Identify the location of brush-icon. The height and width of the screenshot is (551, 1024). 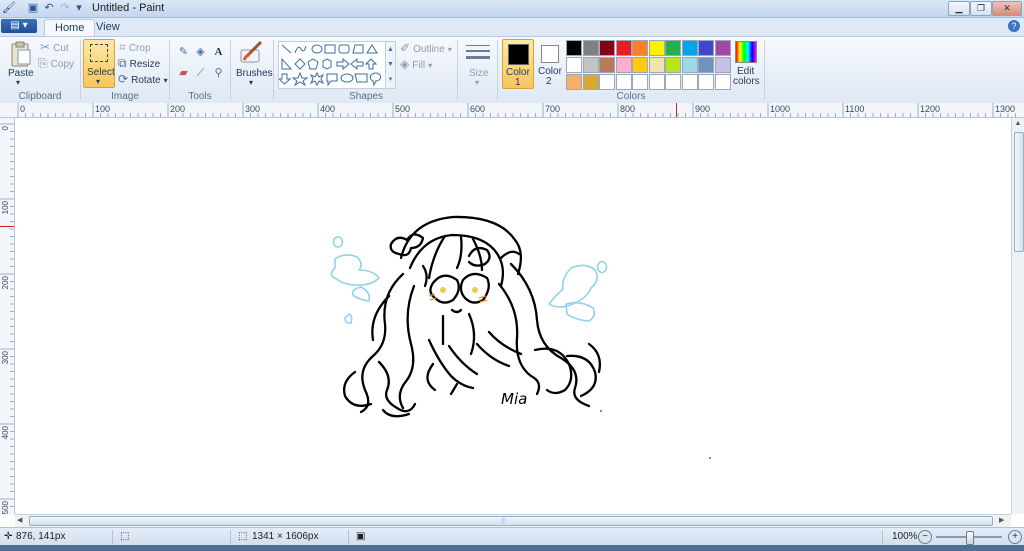
(251, 51).